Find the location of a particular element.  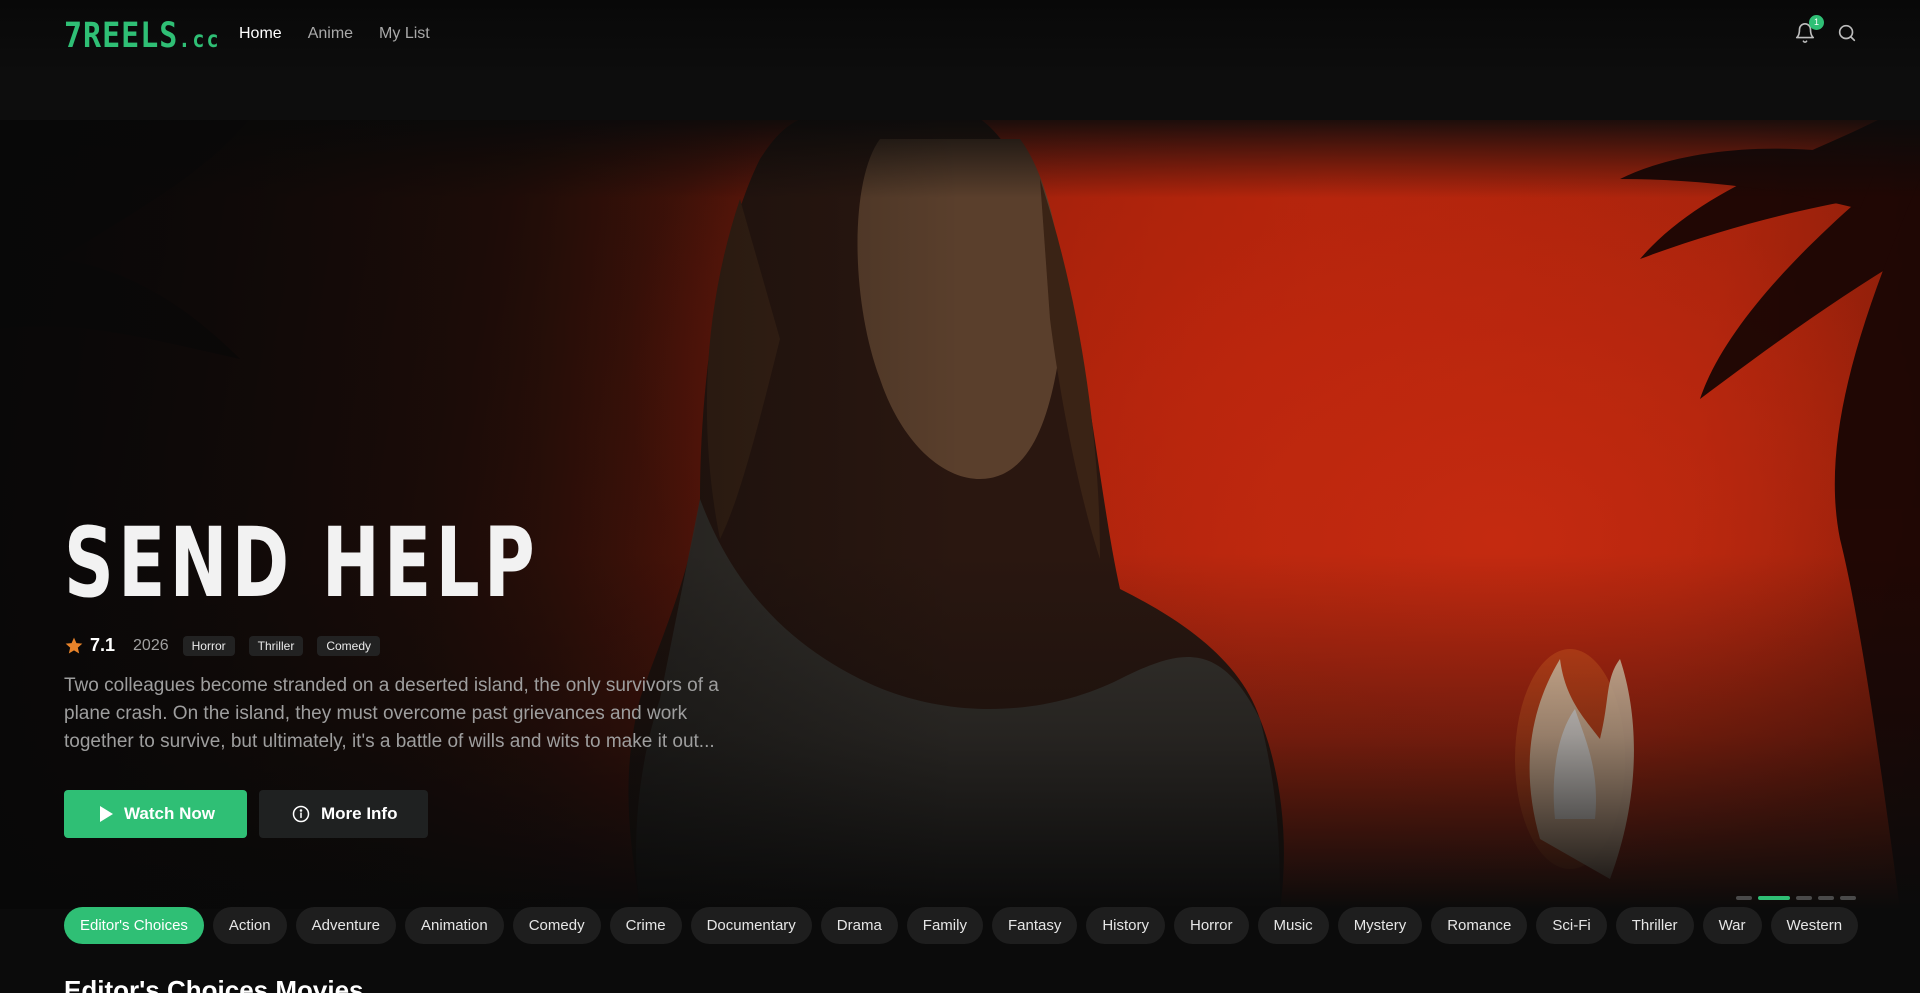

genre-chip-mystery: Mystery is located at coordinates (1380, 925).